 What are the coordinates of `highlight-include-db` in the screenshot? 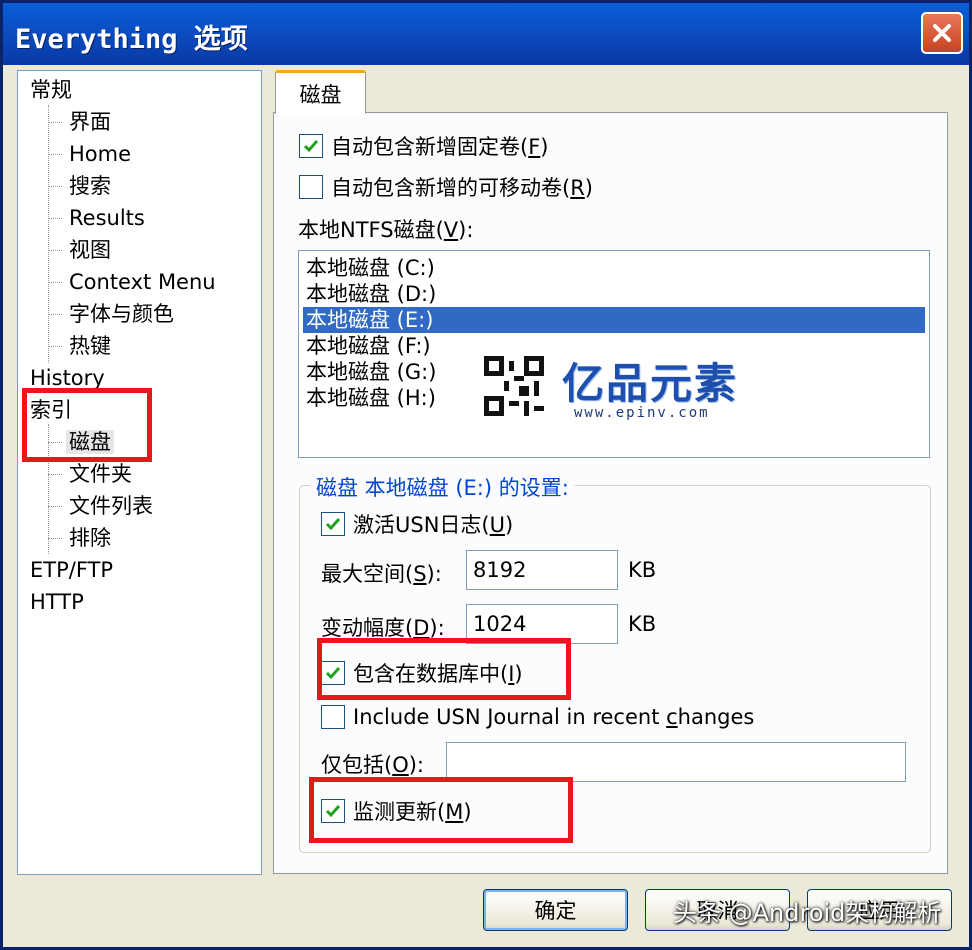 It's located at (444, 669).